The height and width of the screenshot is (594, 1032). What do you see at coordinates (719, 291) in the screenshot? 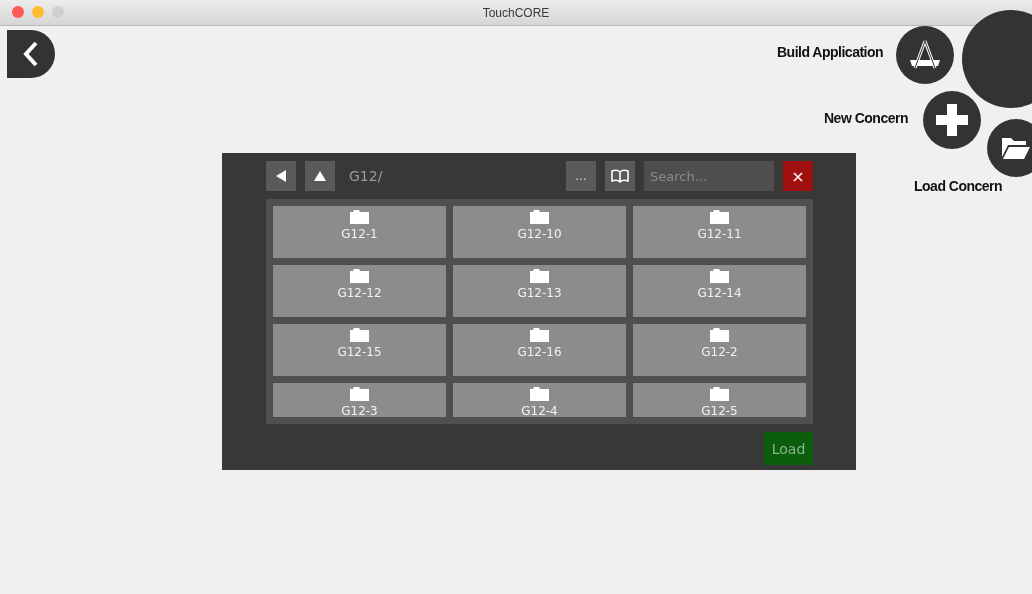
I see `folder-tile: G12-14` at bounding box center [719, 291].